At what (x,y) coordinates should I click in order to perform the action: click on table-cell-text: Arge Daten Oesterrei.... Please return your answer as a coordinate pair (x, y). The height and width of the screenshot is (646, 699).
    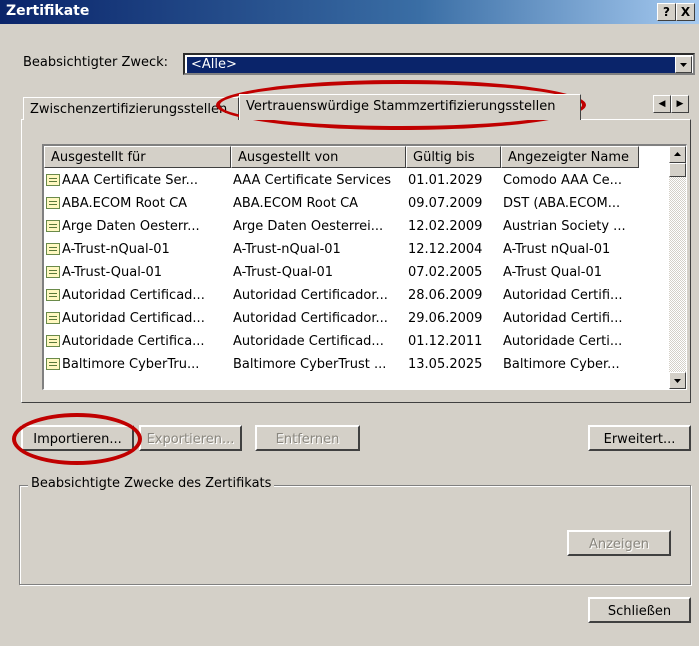
    Looking at the image, I should click on (308, 226).